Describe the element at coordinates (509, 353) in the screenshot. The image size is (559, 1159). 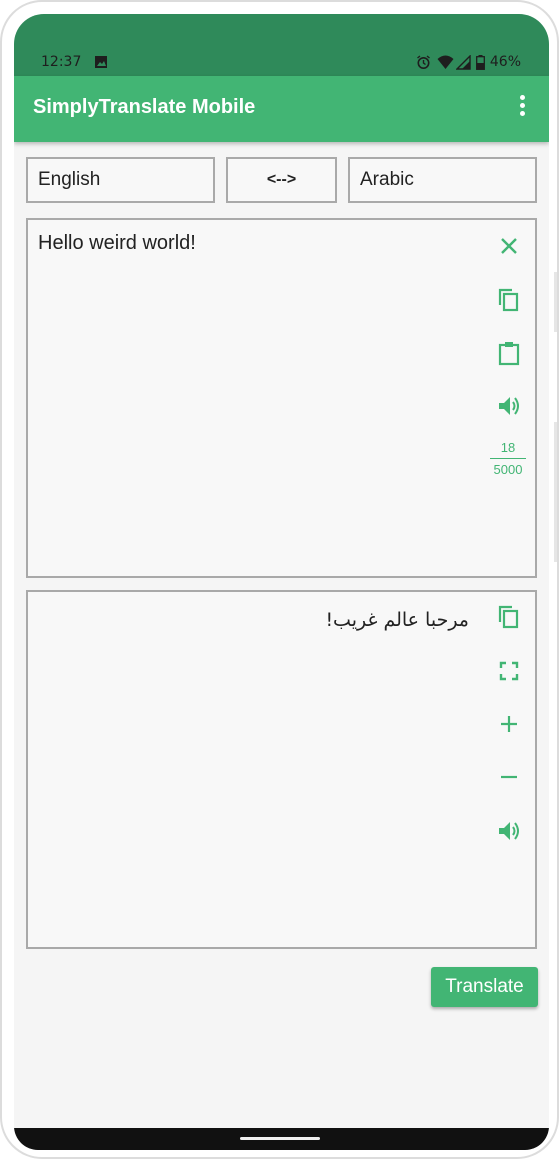
I see `paste-icon` at that location.